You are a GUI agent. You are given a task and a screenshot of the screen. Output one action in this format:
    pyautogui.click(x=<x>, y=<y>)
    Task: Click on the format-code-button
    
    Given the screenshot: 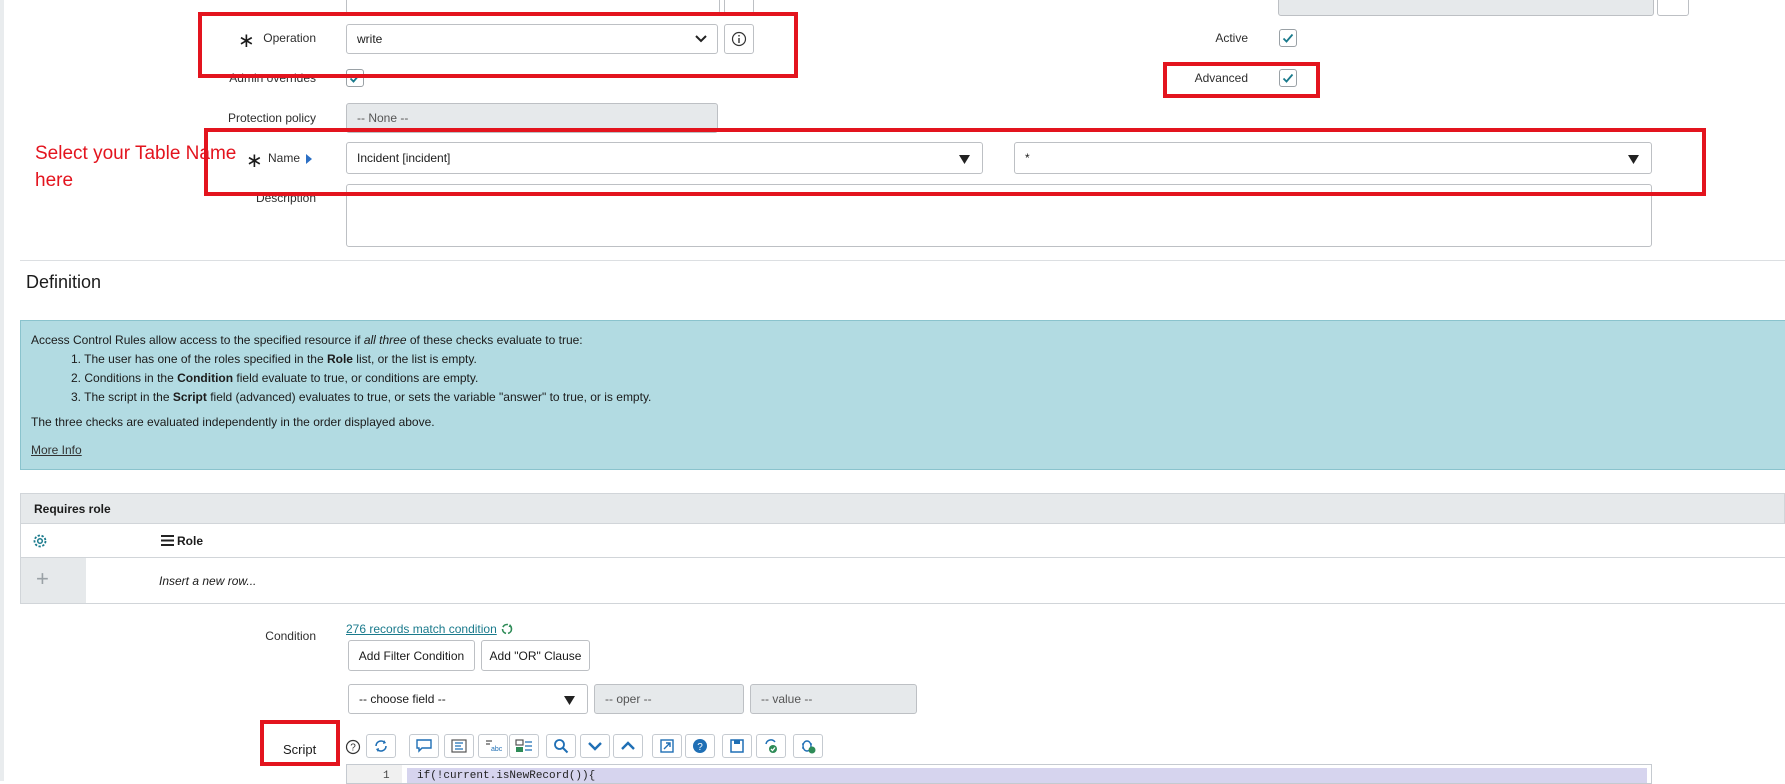 What is the action you would take?
    pyautogui.click(x=459, y=746)
    